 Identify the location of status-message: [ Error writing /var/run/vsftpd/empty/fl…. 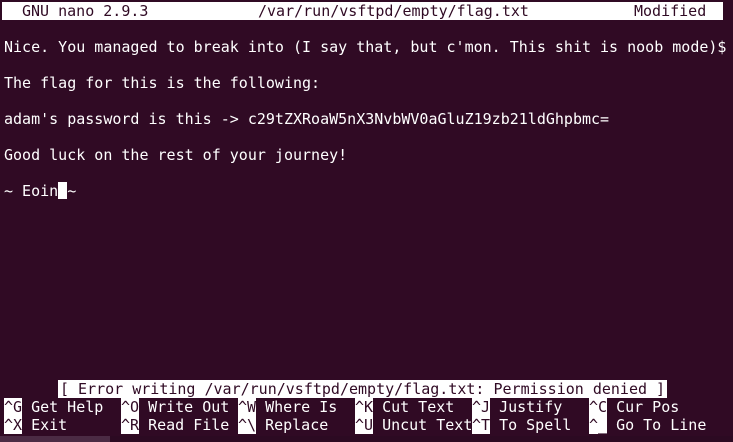
(363, 389).